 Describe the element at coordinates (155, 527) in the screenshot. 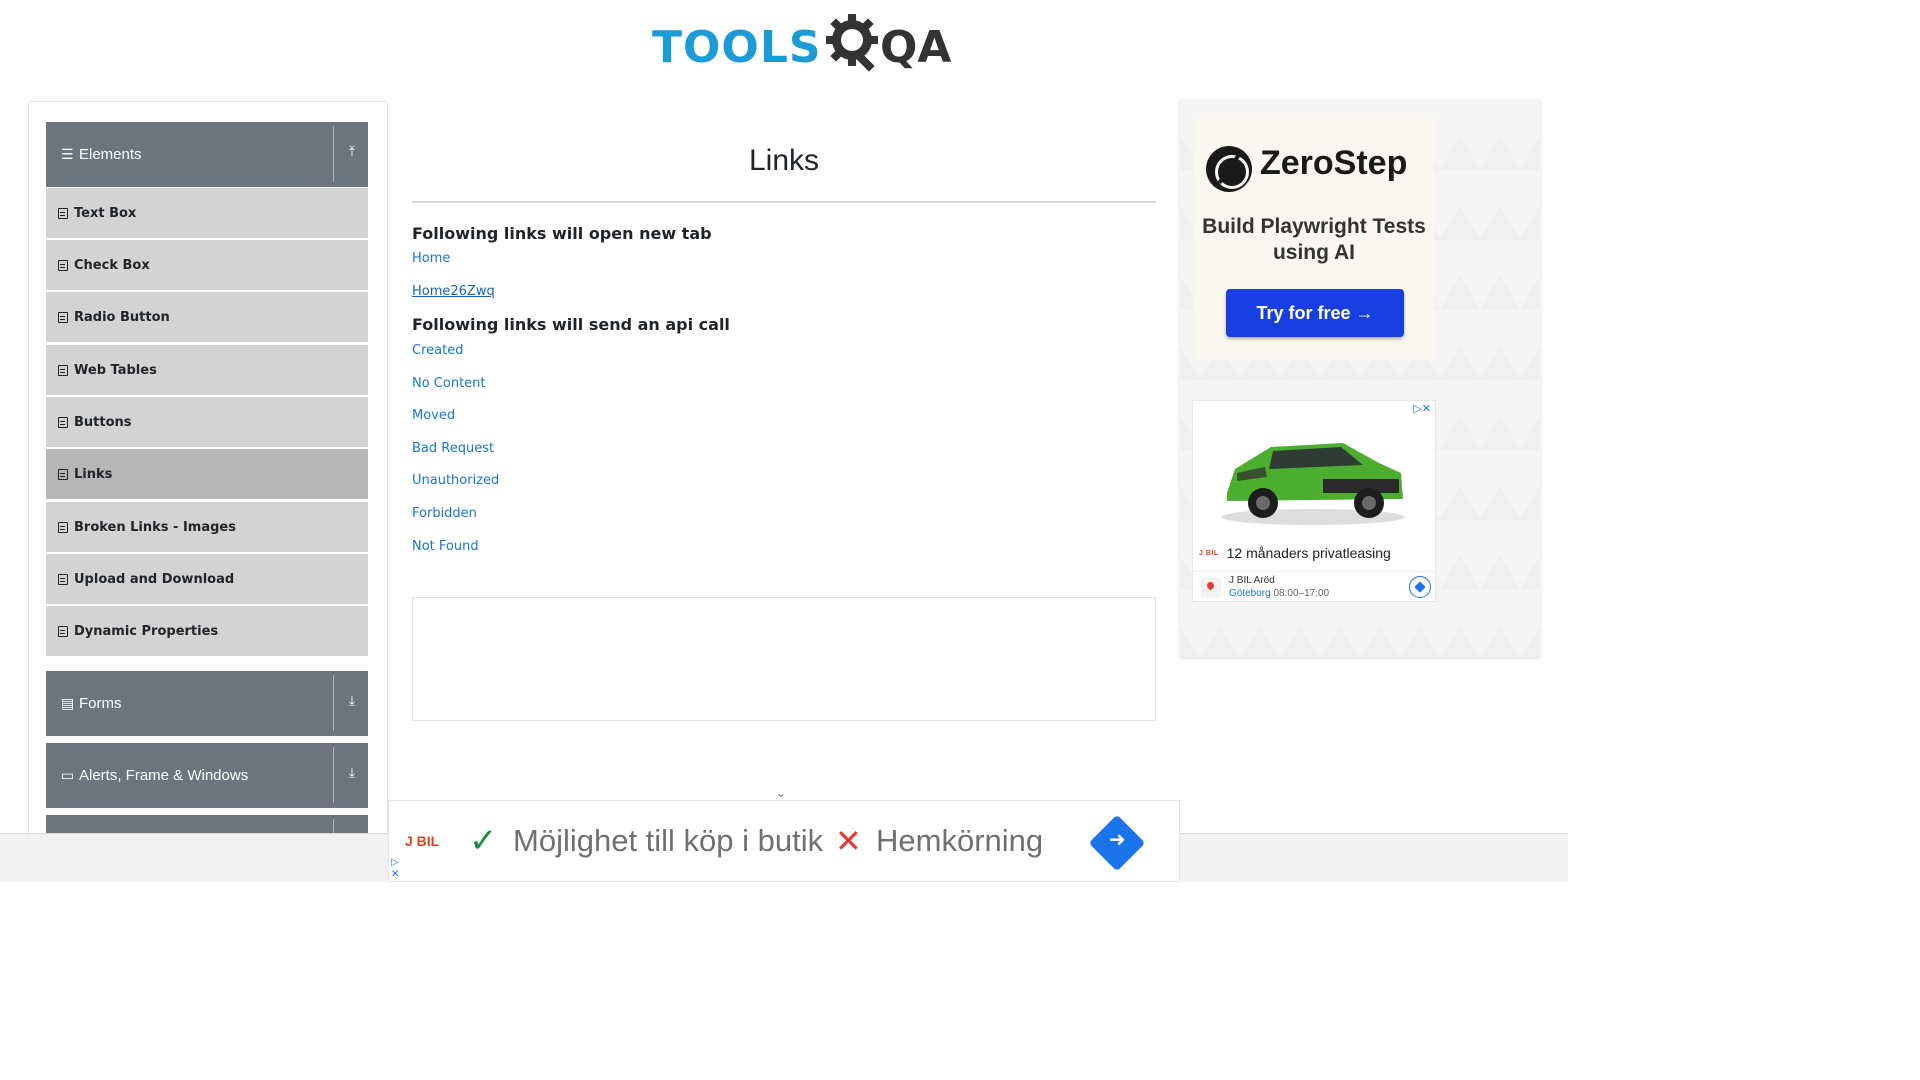

I see `menu-label: Broken Links - Images` at that location.